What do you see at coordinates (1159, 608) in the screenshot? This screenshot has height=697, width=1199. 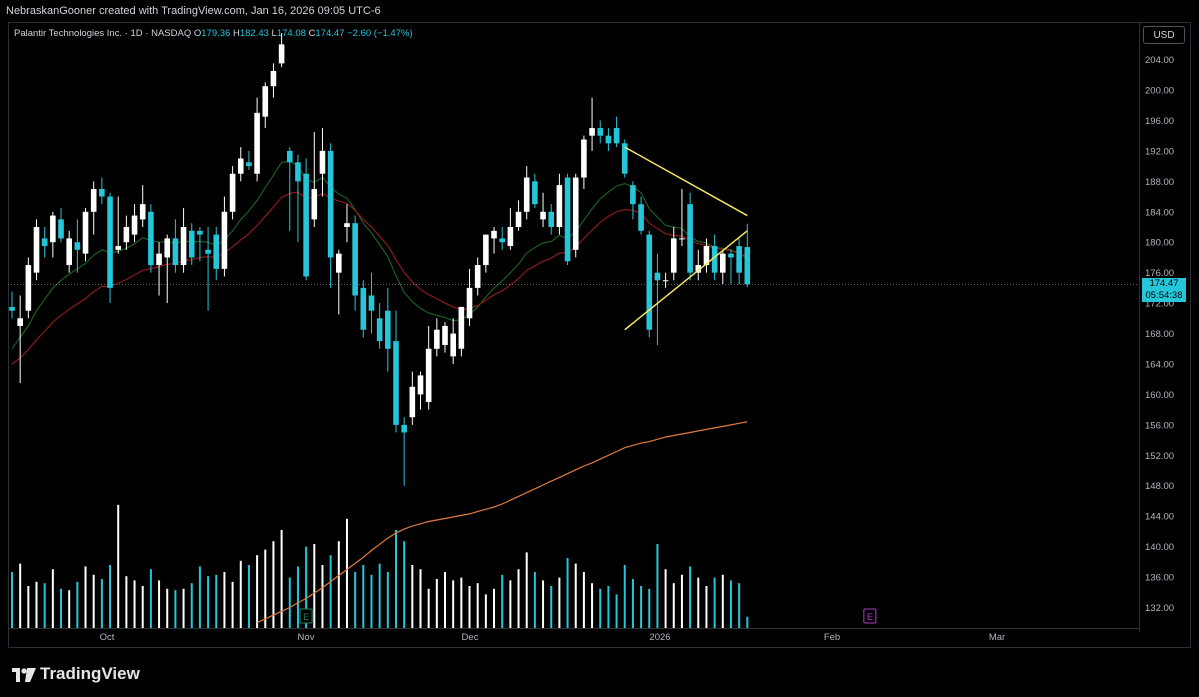 I see `price-tick-label: 132.00` at bounding box center [1159, 608].